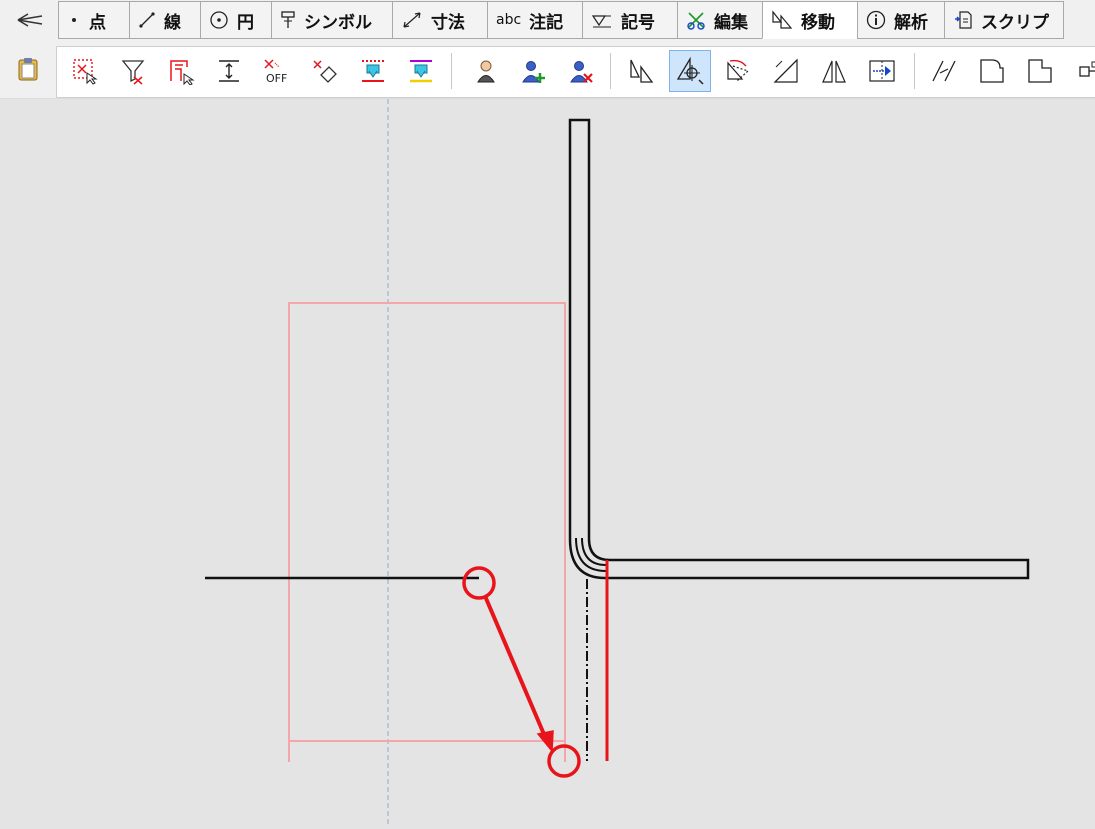 This screenshot has height=829, width=1095. Describe the element at coordinates (486, 71) in the screenshot. I see `user-icon` at that location.